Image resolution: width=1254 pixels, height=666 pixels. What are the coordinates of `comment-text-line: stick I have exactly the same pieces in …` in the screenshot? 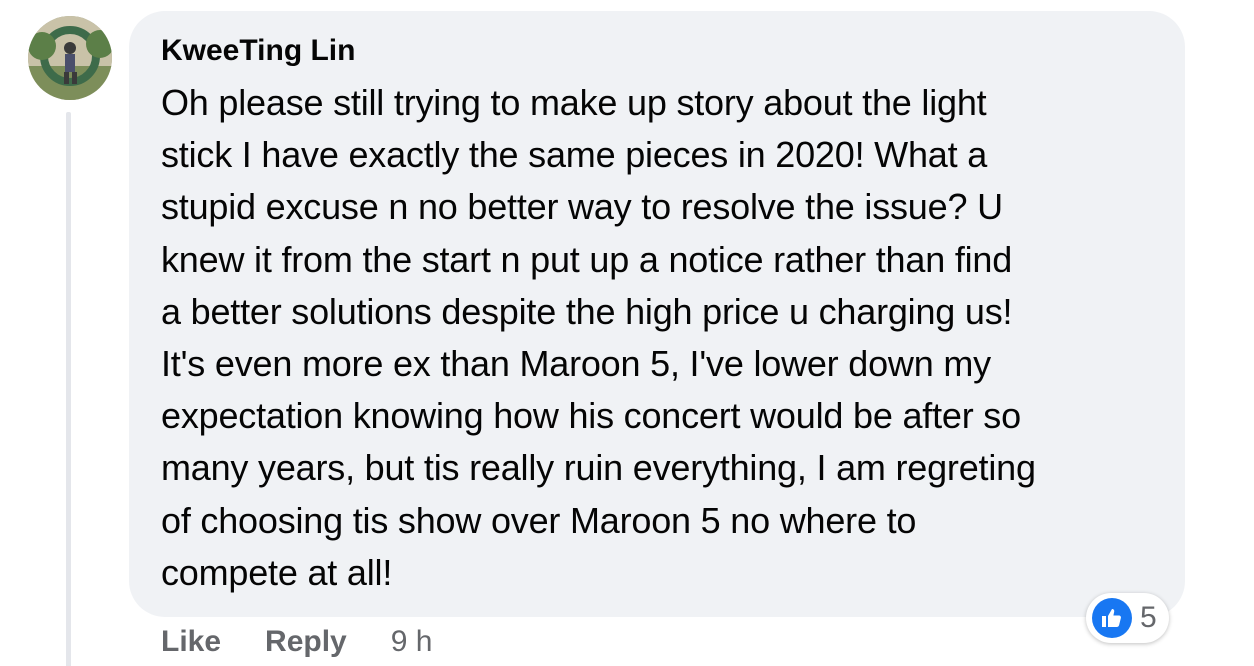 It's located at (574, 155).